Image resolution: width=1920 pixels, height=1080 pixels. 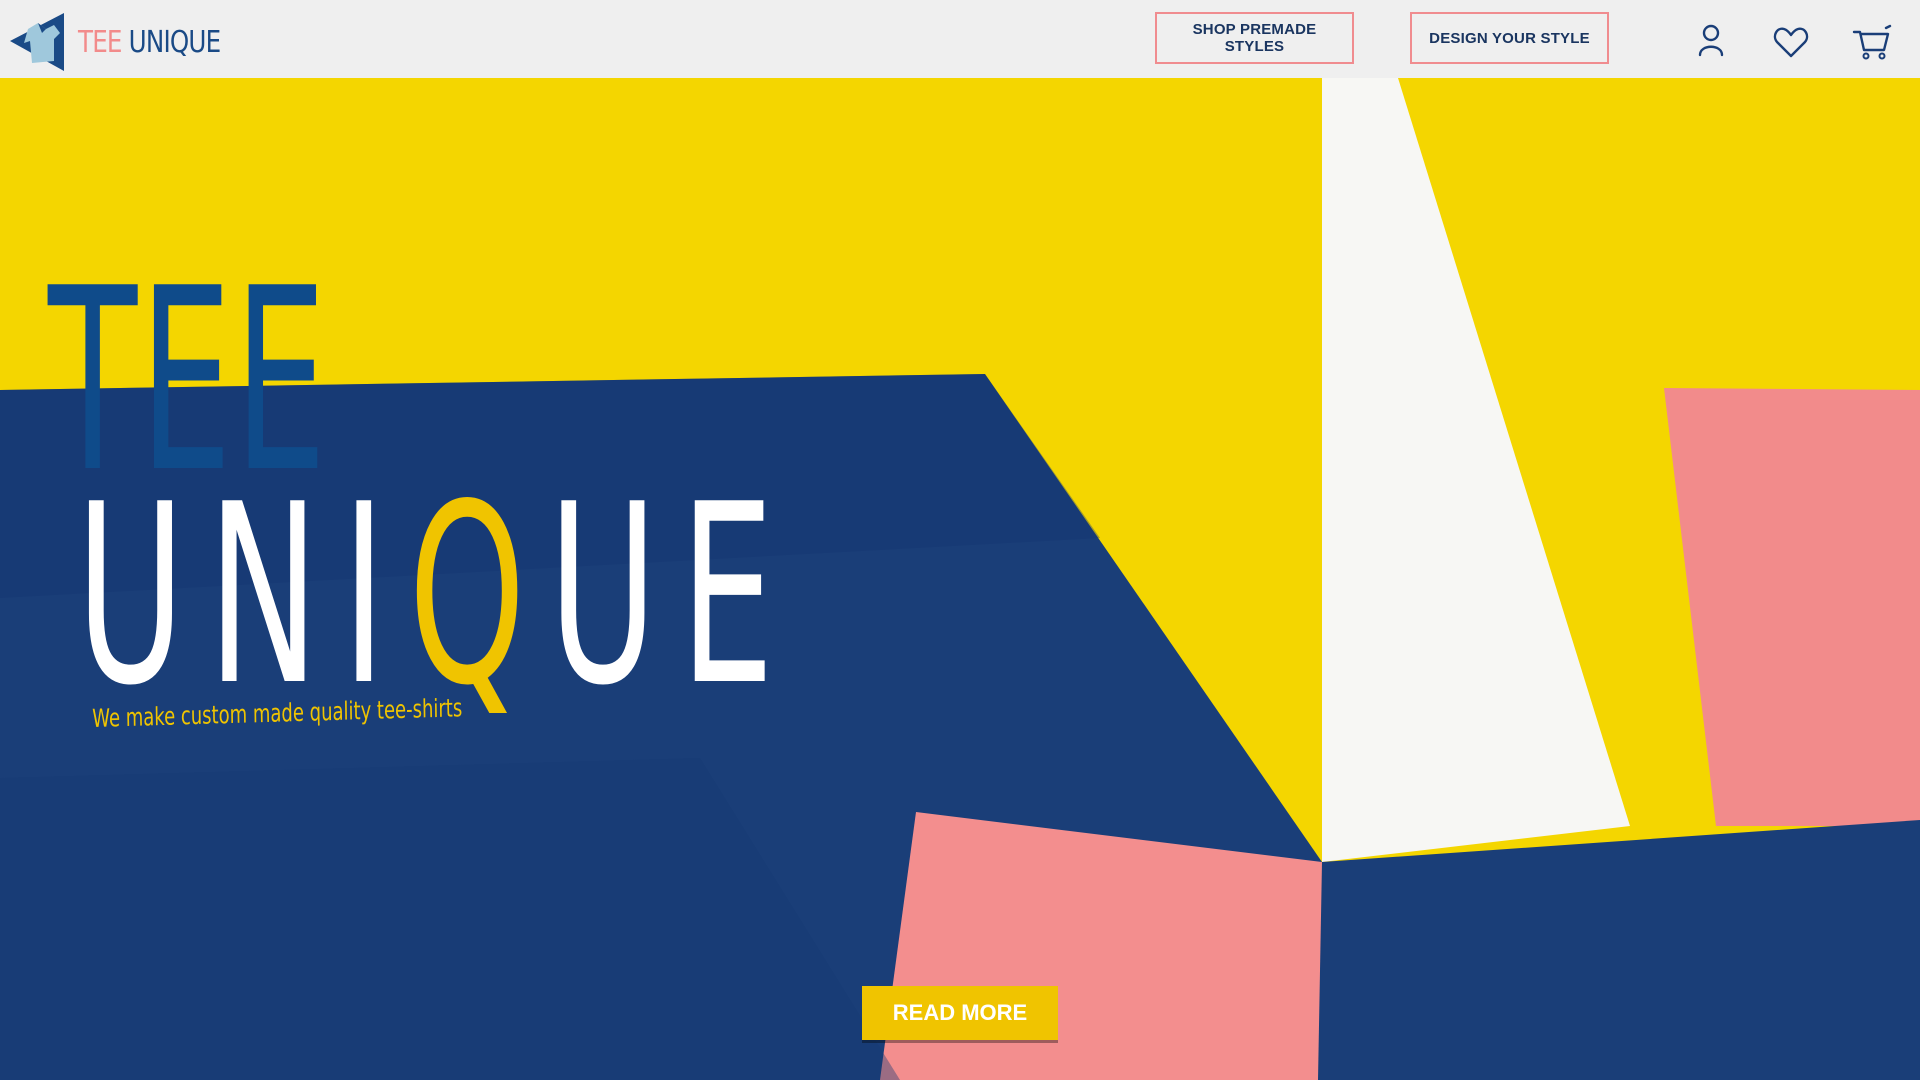 I want to click on logo-text-tee: TEE, so click(x=100, y=42).